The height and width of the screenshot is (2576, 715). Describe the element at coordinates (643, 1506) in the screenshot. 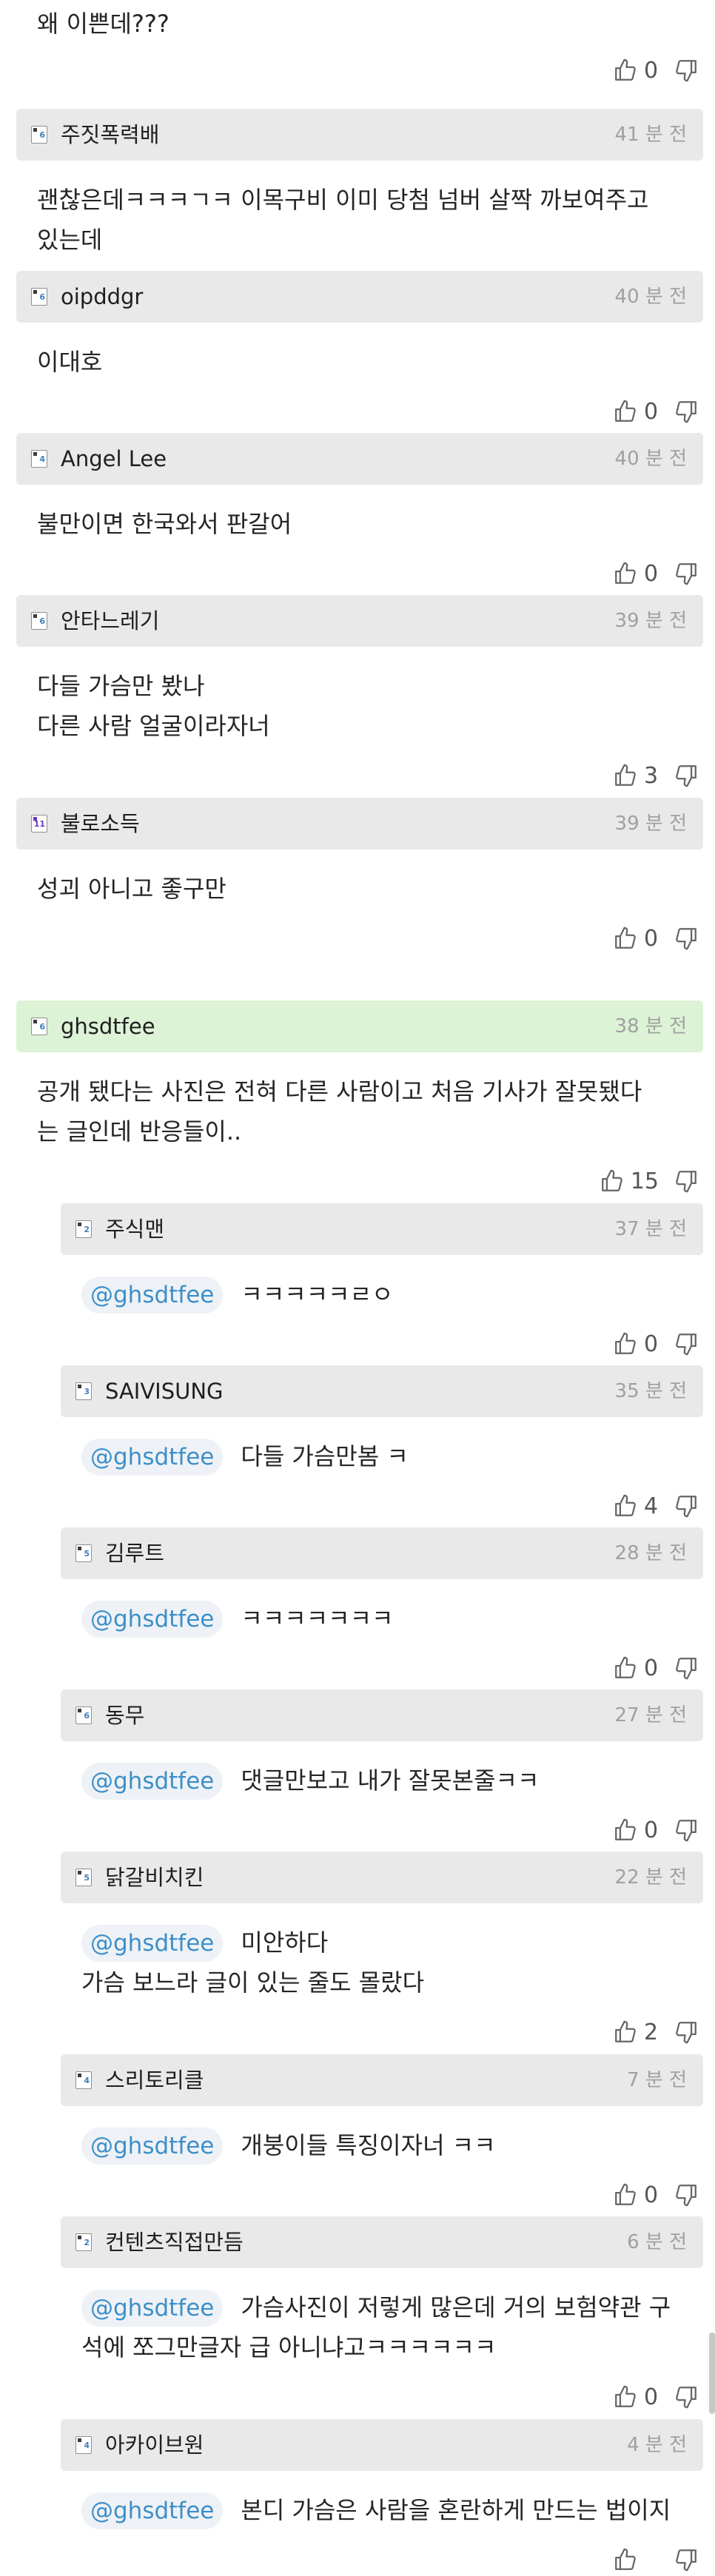

I see `like-button: 4` at that location.